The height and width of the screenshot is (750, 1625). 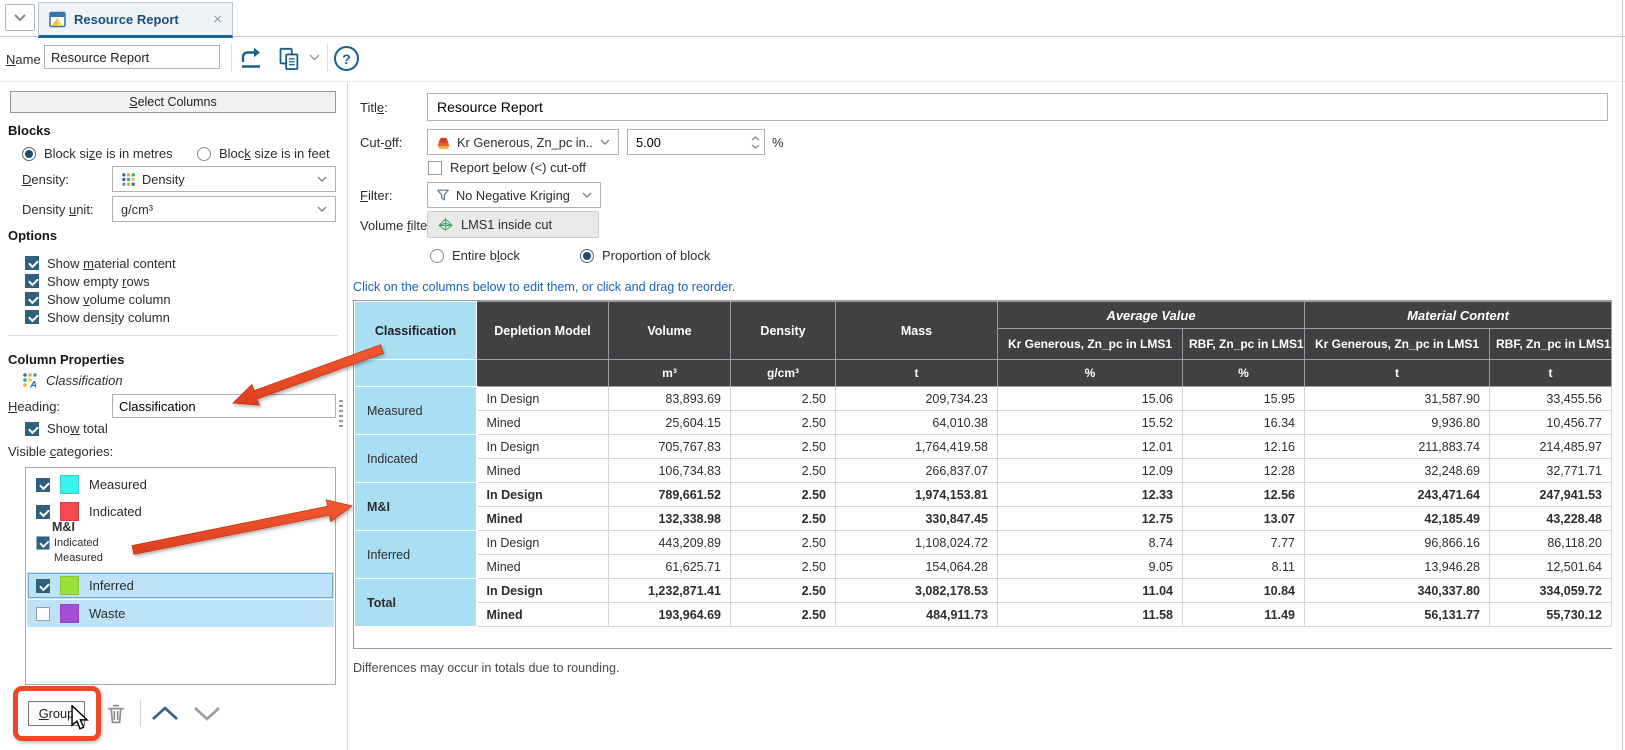 What do you see at coordinates (542, 373) in the screenshot?
I see `unit-cell` at bounding box center [542, 373].